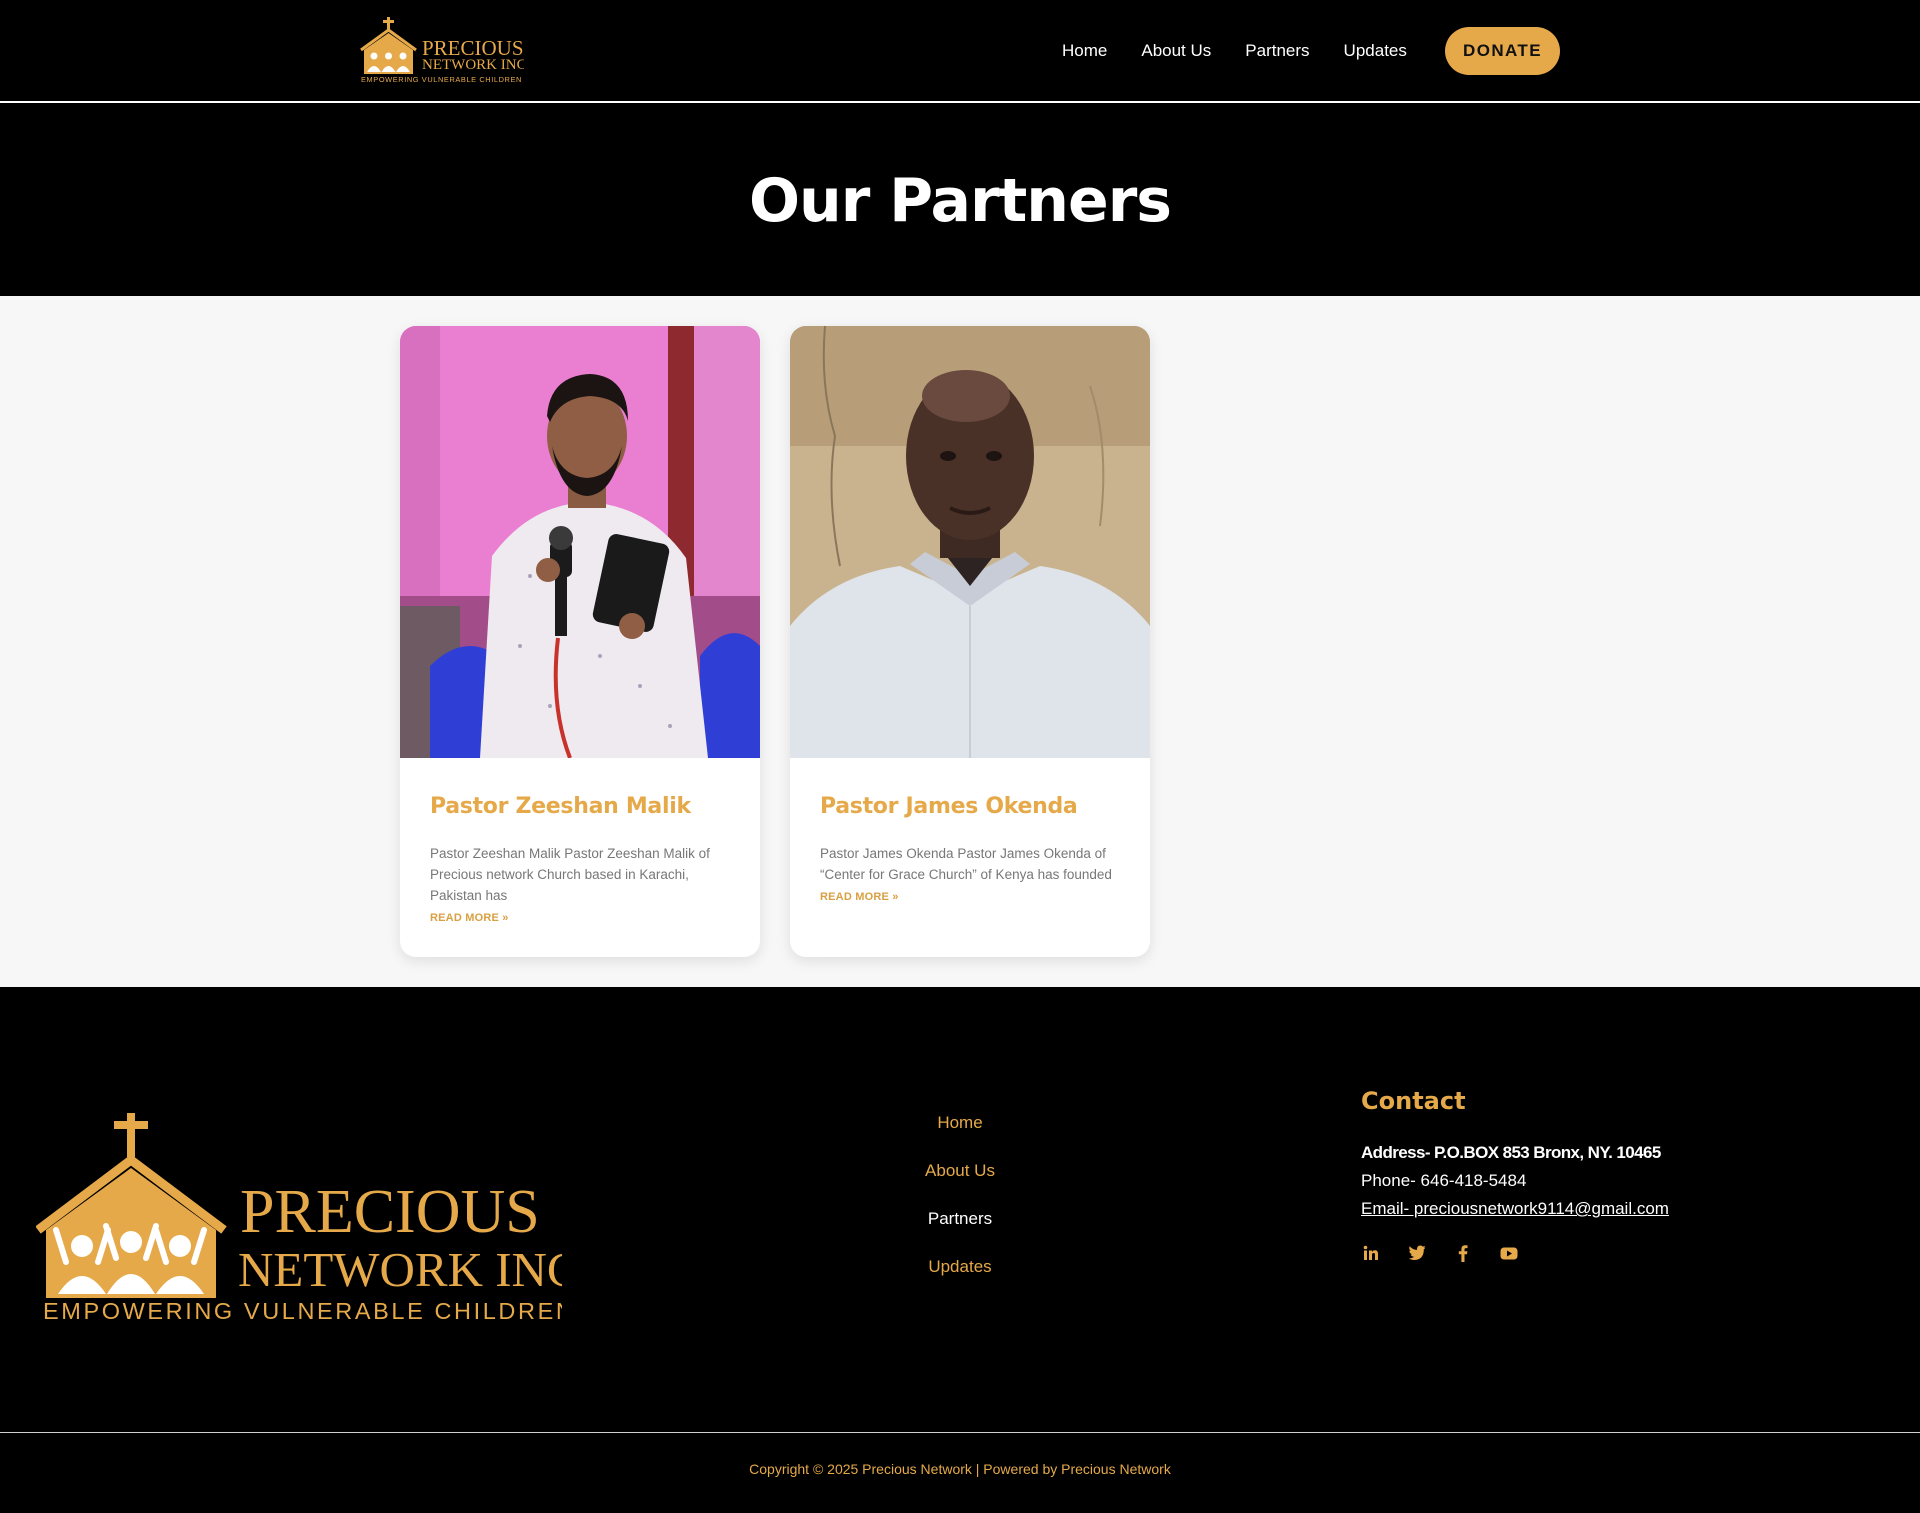 This screenshot has height=1513, width=1920. I want to click on page-hero: Our Partners, so click(960, 200).